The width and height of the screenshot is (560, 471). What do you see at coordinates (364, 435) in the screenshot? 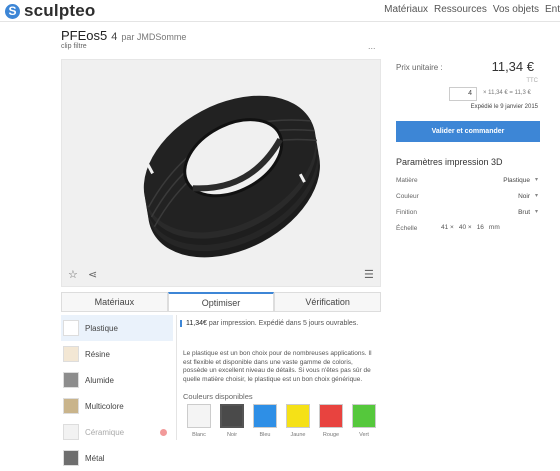
I see `color-label: Vert` at bounding box center [364, 435].